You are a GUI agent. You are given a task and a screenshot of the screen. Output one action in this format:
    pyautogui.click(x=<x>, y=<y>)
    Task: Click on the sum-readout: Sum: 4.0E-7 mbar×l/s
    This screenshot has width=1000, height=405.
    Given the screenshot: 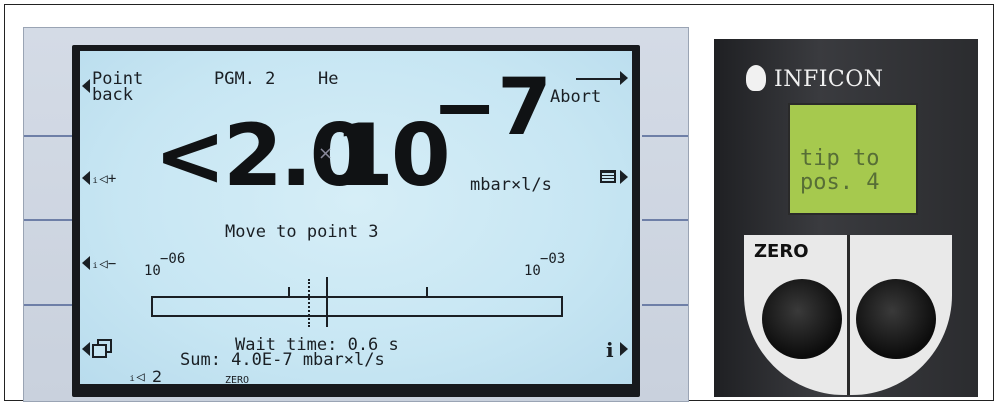 What is the action you would take?
    pyautogui.click(x=282, y=360)
    